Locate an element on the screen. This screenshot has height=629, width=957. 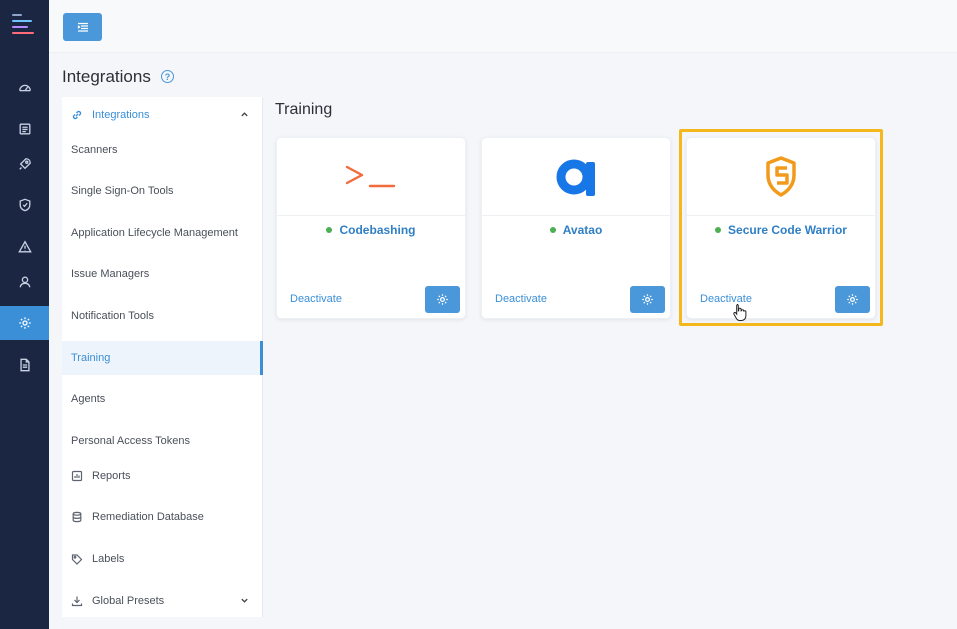
menu-icon is located at coordinates (82, 27).